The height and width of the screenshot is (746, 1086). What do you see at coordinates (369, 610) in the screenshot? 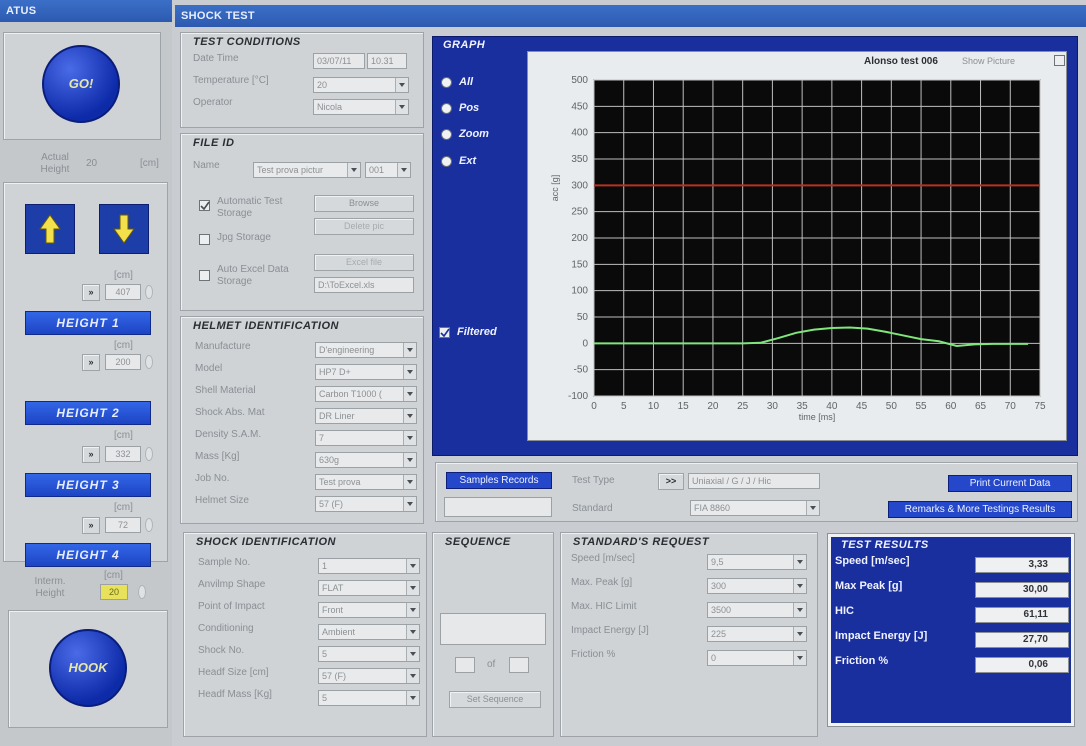
I see `shock-row-select: Front` at bounding box center [369, 610].